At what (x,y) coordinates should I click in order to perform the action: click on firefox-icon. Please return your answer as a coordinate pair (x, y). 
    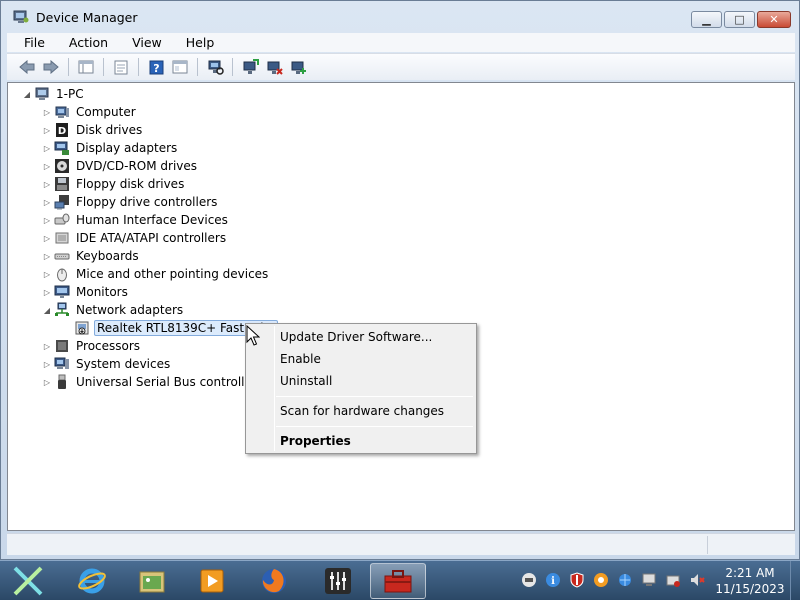
    Looking at the image, I should click on (274, 581).